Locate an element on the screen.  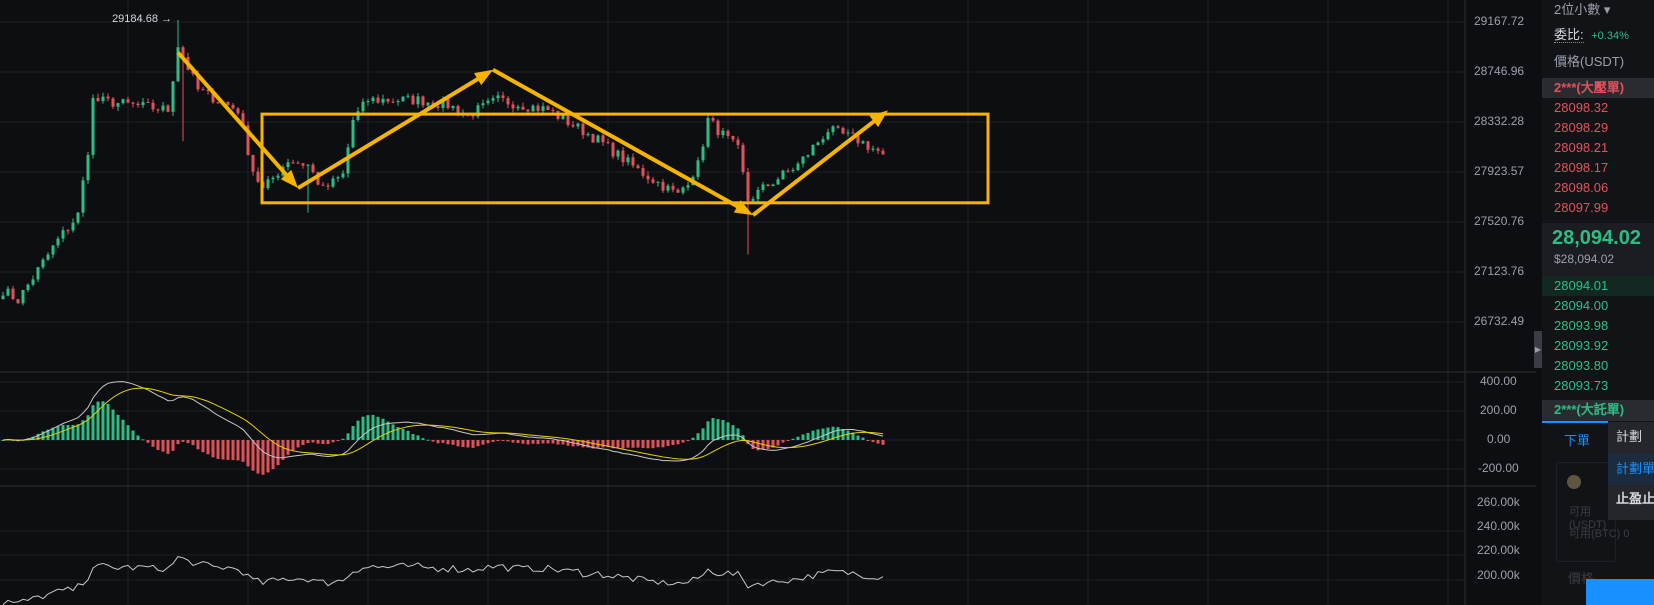
ask-row: 28098.32 is located at coordinates (1598, 108).